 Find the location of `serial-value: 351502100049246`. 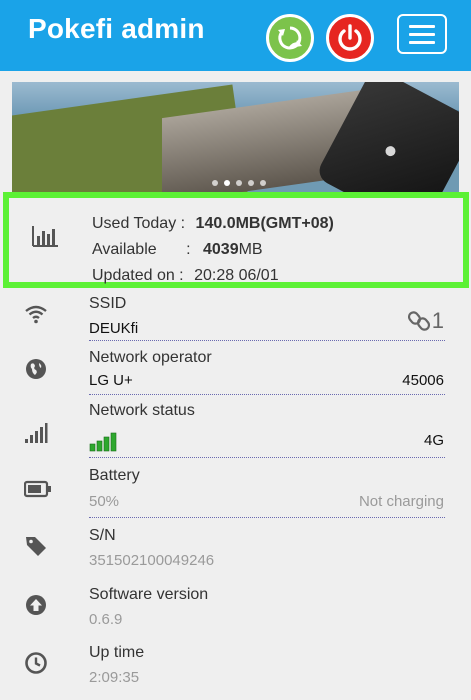

serial-value: 351502100049246 is located at coordinates (152, 560).